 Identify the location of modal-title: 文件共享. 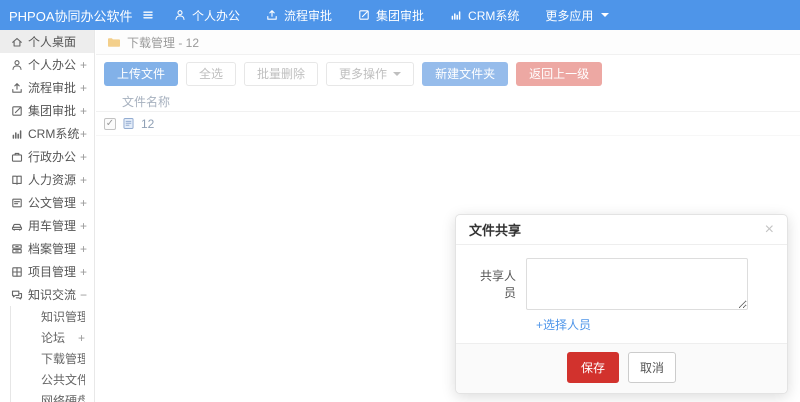
(495, 230).